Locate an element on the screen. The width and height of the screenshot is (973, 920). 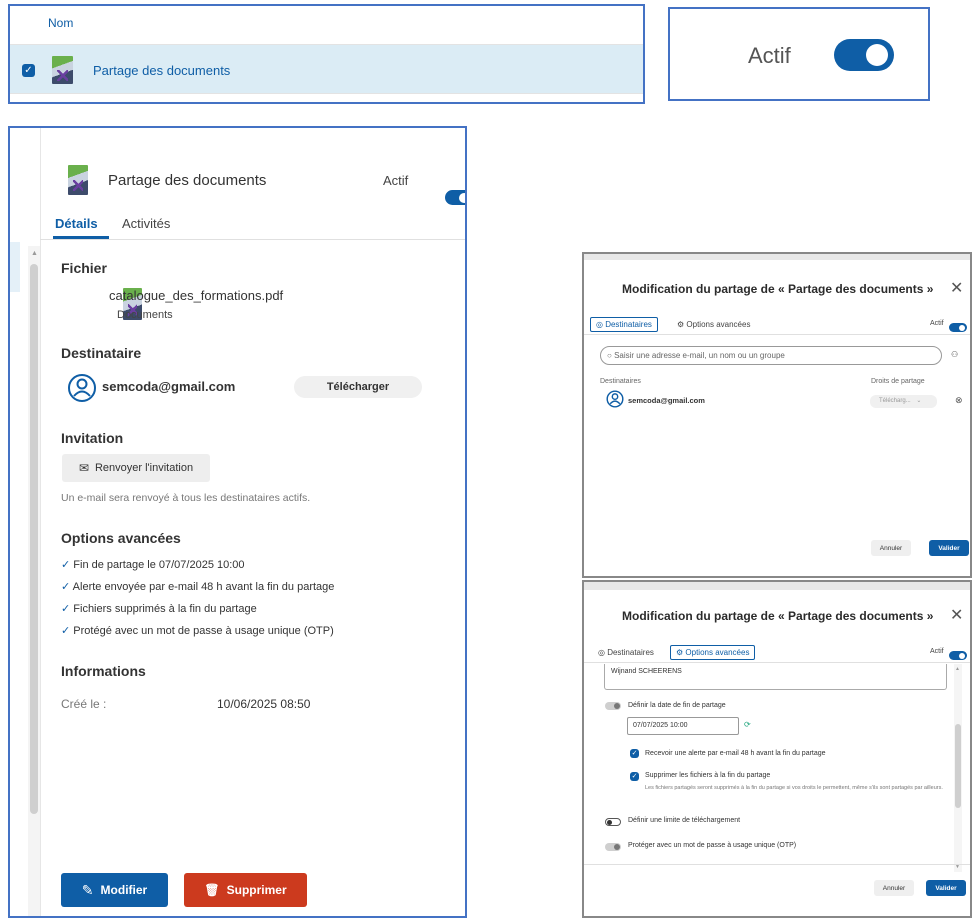
address-book-icon: ⚇ is located at coordinates (954, 354).